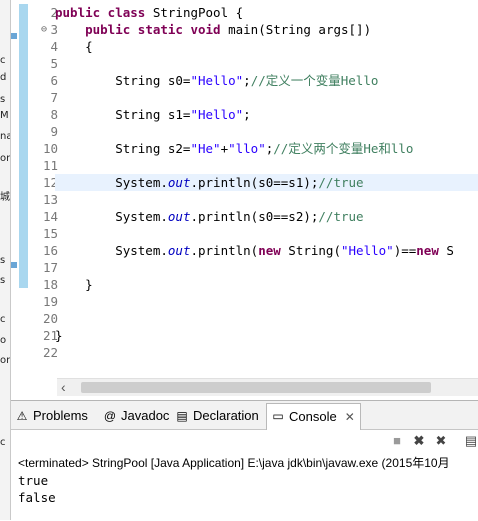 The height and width of the screenshot is (521, 478). What do you see at coordinates (247, 148) in the screenshot?
I see `string-literal: "llo"` at bounding box center [247, 148].